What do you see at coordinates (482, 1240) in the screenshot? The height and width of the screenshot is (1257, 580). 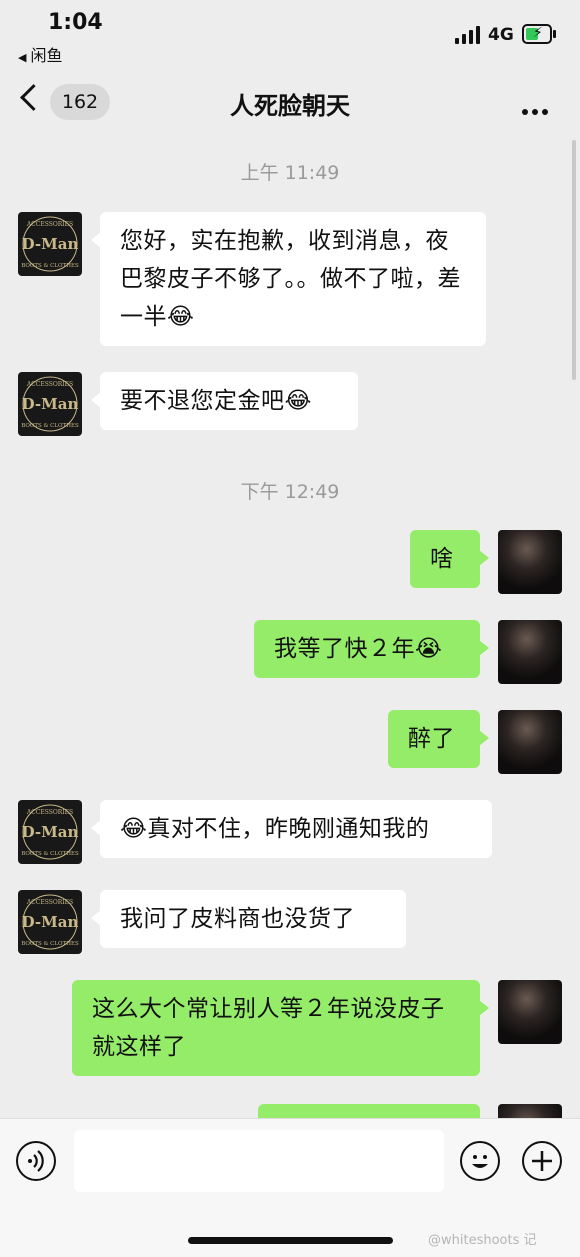 I see `watermark: @whiteshoots 记` at bounding box center [482, 1240].